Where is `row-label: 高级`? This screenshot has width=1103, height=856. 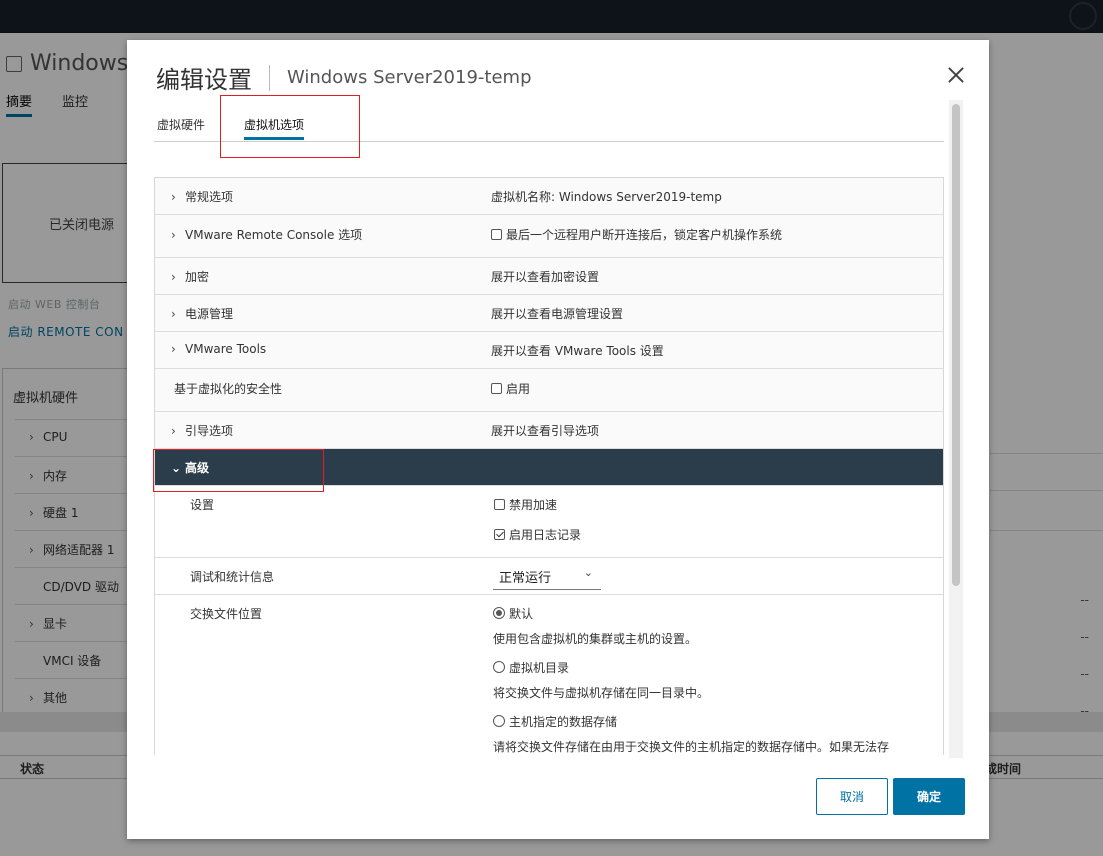
row-label: 高级 is located at coordinates (197, 468).